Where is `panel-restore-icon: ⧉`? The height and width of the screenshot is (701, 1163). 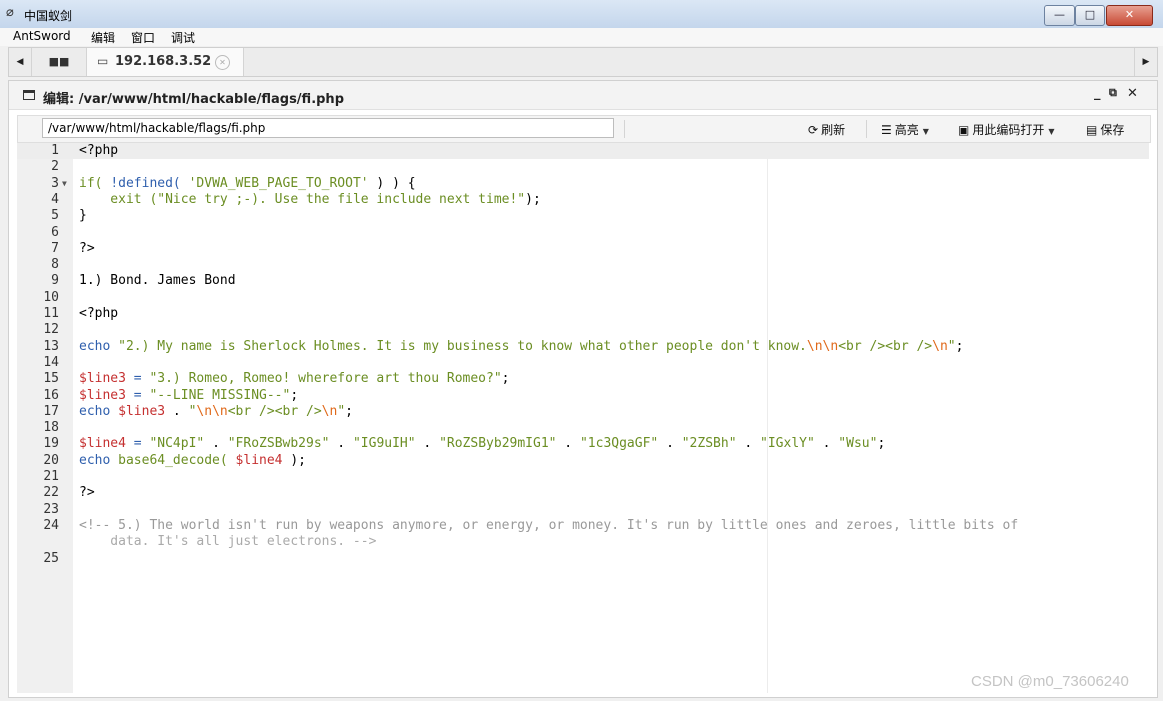
panel-restore-icon: ⧉ is located at coordinates (1113, 93).